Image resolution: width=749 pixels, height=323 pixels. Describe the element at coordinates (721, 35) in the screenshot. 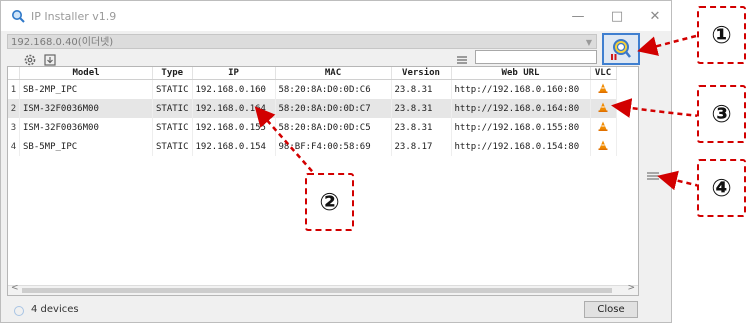

I see `callout-1: ①` at that location.